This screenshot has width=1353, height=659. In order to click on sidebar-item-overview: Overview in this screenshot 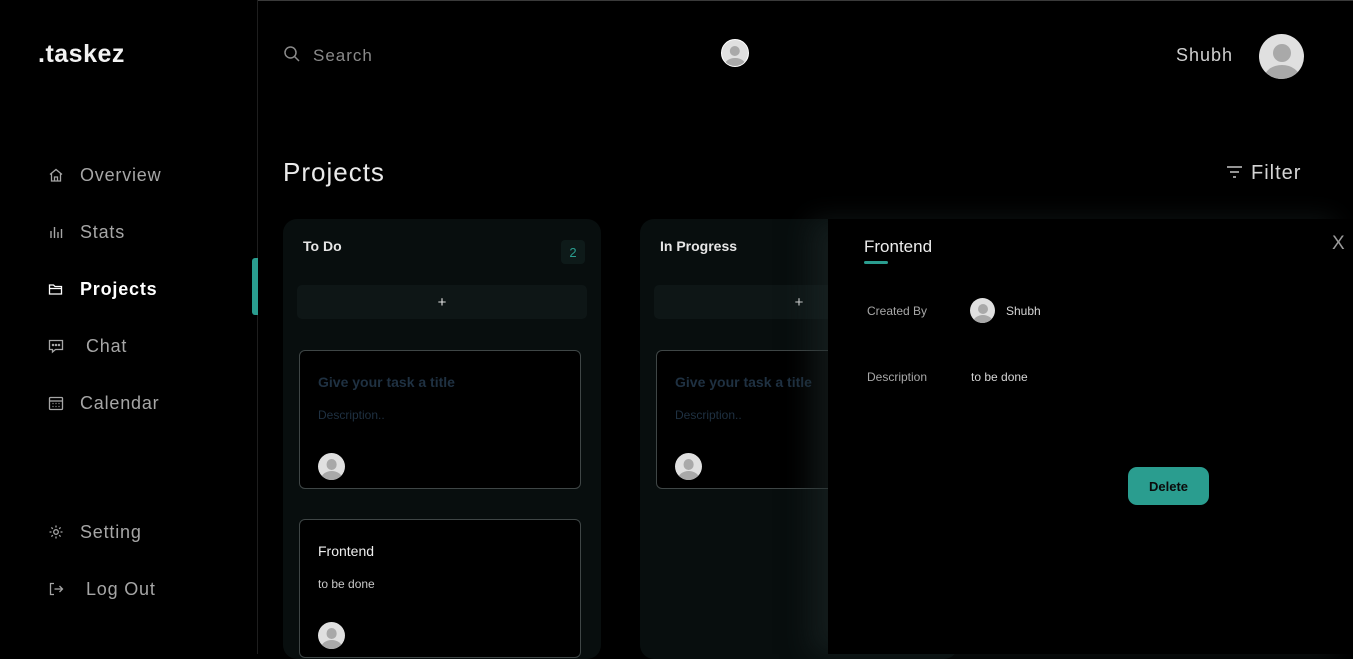, I will do `click(104, 175)`.